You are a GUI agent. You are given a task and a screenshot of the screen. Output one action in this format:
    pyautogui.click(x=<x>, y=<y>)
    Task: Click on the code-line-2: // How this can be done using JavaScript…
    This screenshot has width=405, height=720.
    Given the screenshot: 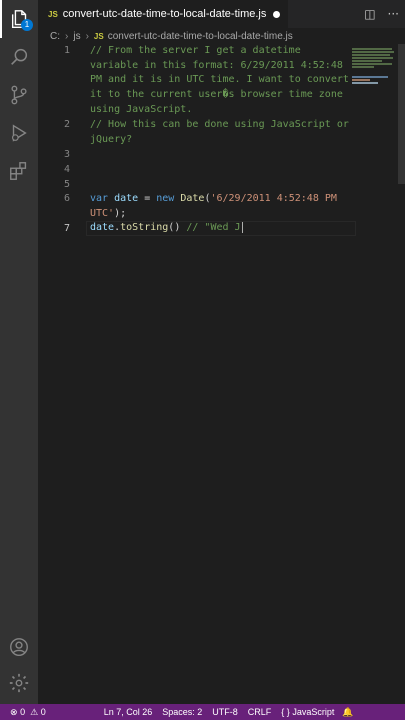 What is the action you would take?
    pyautogui.click(x=222, y=132)
    